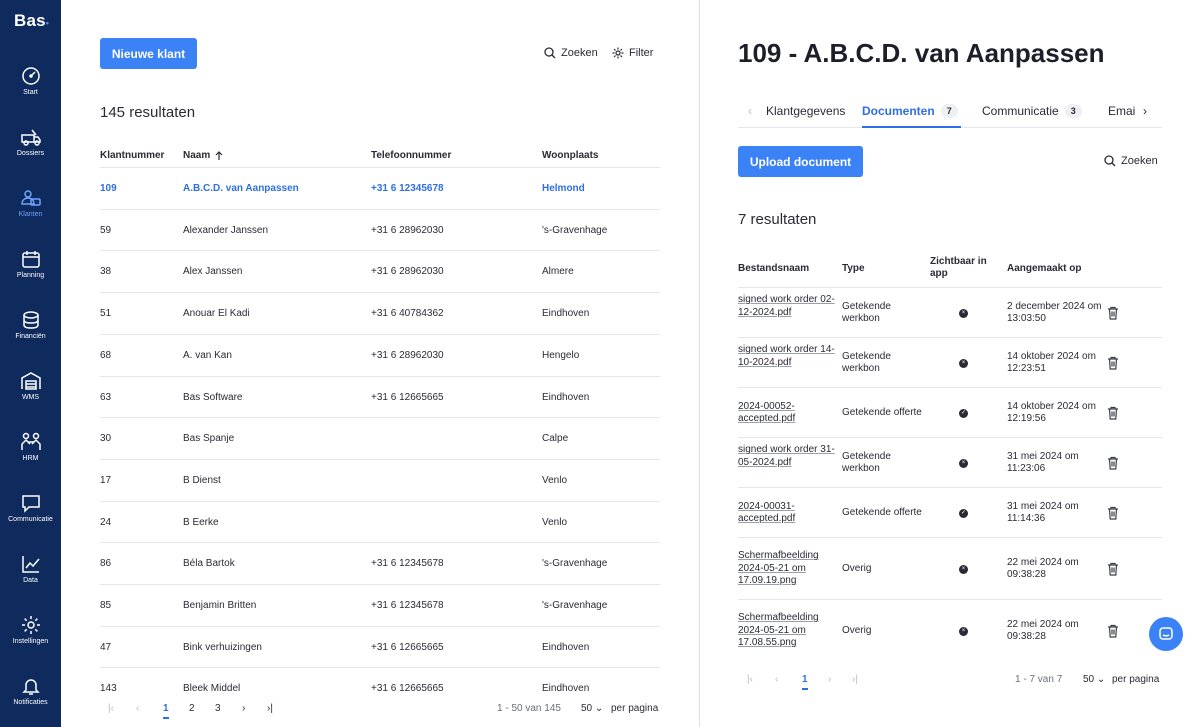  Describe the element at coordinates (218, 708) in the screenshot. I see `page-3-button: 3` at that location.